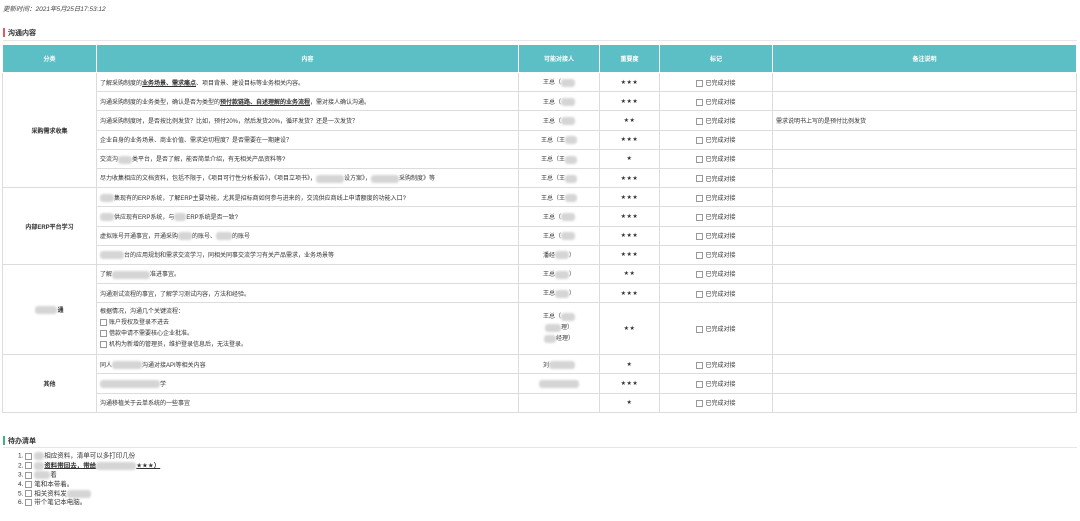 This screenshot has height=521, width=1080. I want to click on contact-cell: 刘, so click(559, 364).